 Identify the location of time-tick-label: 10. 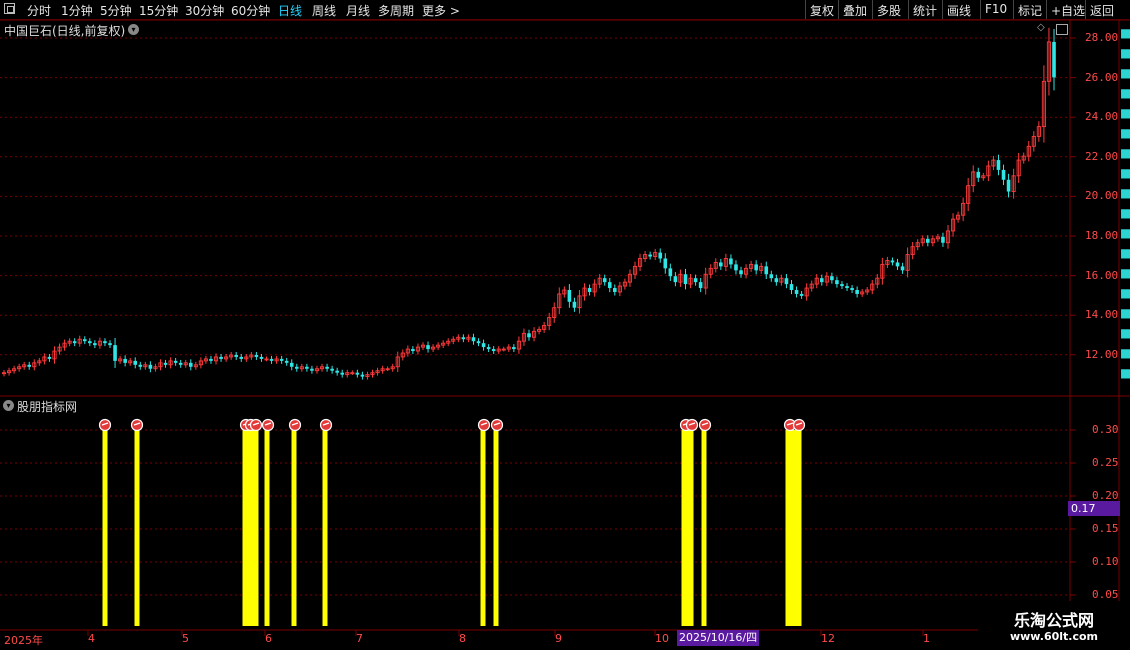
(662, 638).